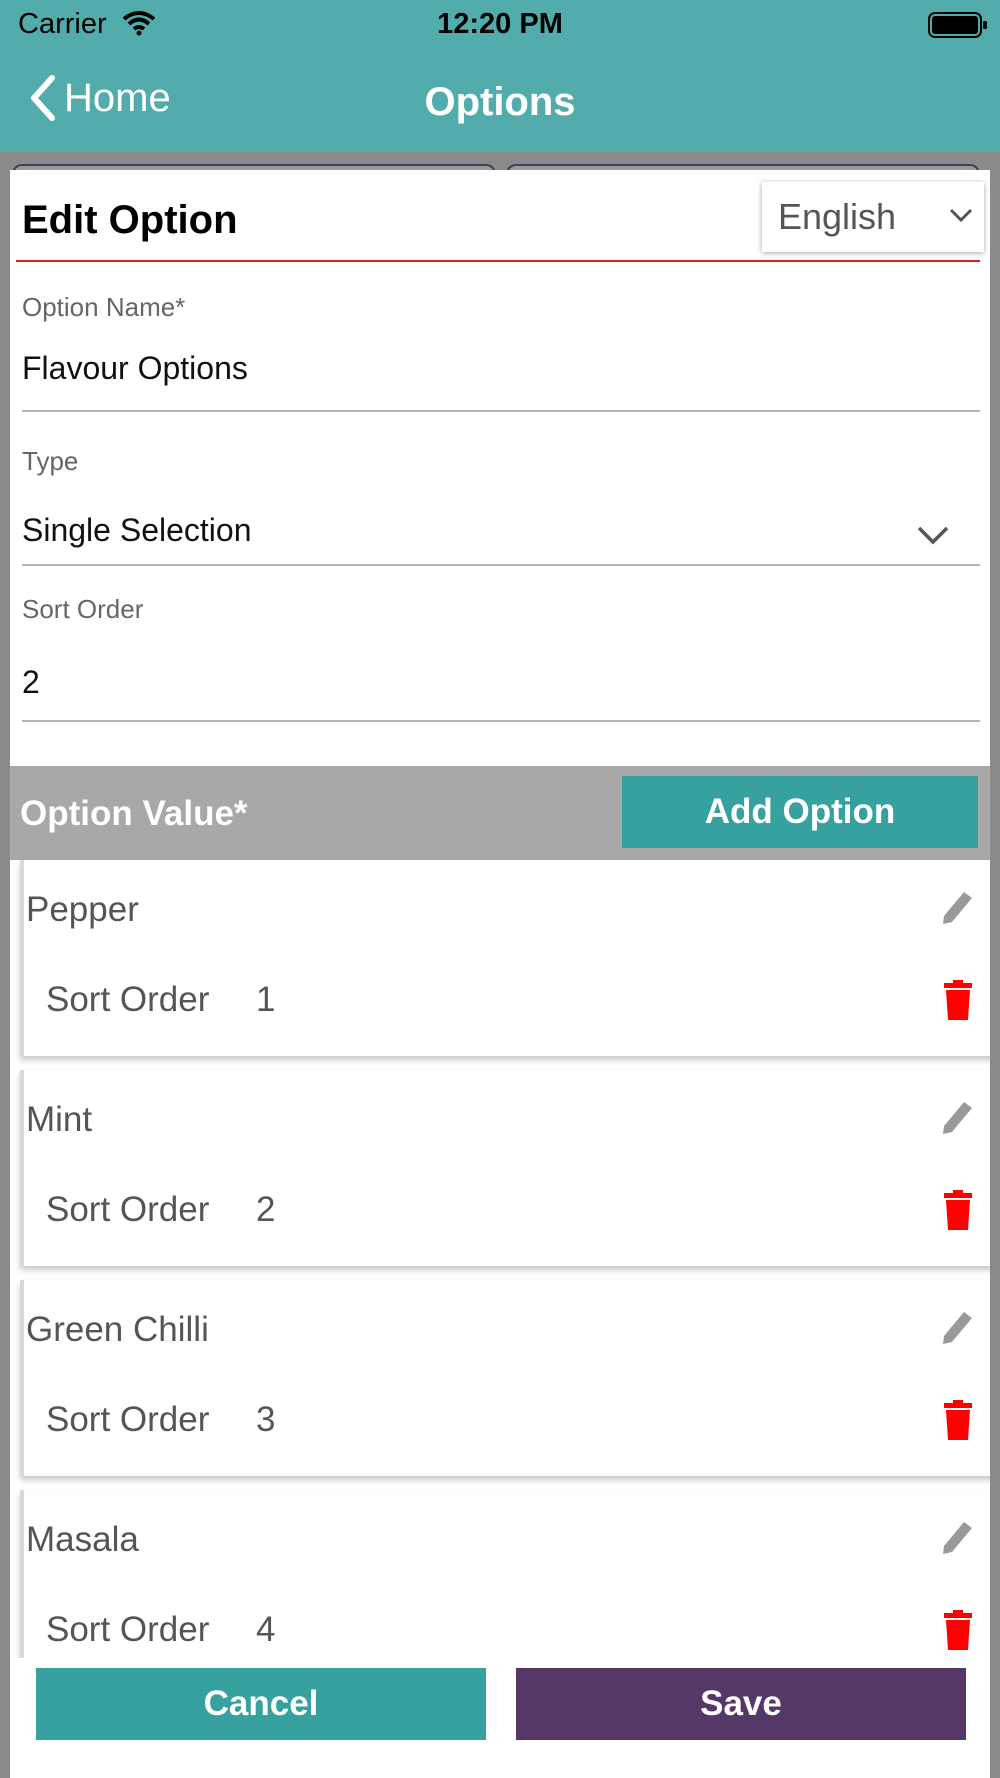  I want to click on option-value-label: Option Value*, so click(134, 813).